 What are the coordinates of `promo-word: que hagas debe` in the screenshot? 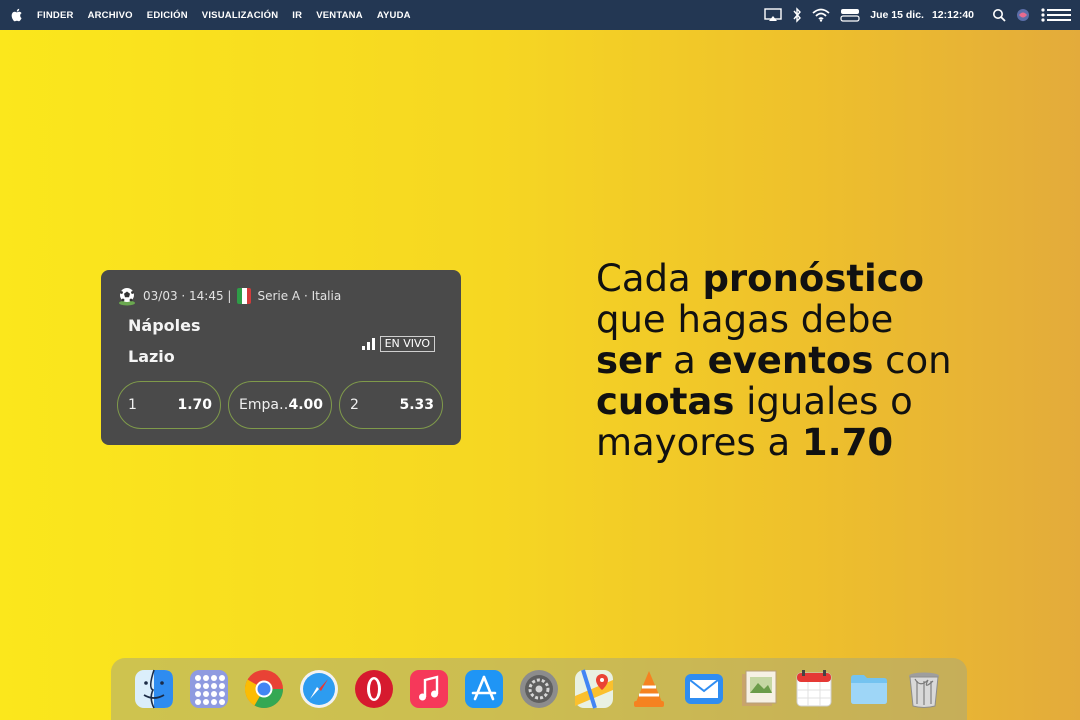 It's located at (745, 319).